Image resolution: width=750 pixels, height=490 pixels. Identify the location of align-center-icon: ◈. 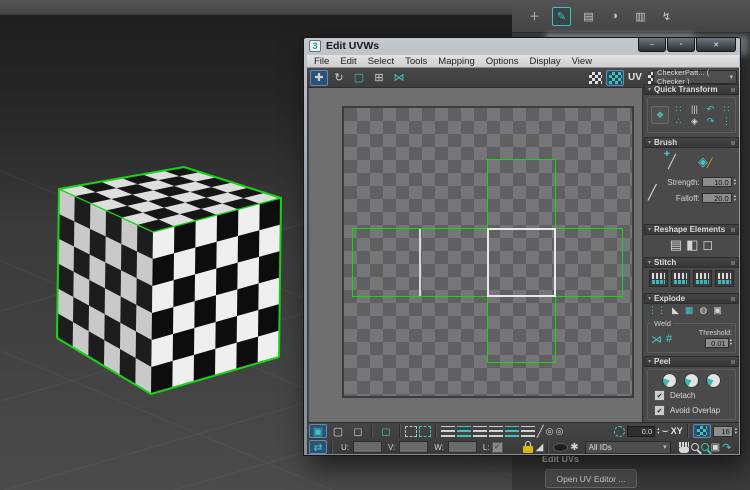
(694, 121).